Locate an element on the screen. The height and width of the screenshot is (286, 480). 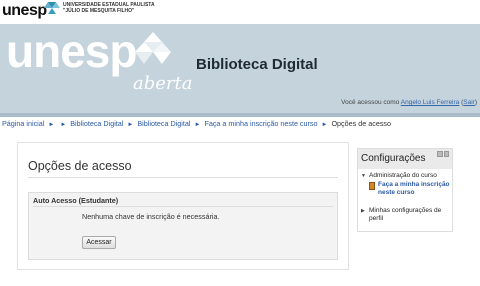
page-title: Opções de acesso is located at coordinates (80, 166).